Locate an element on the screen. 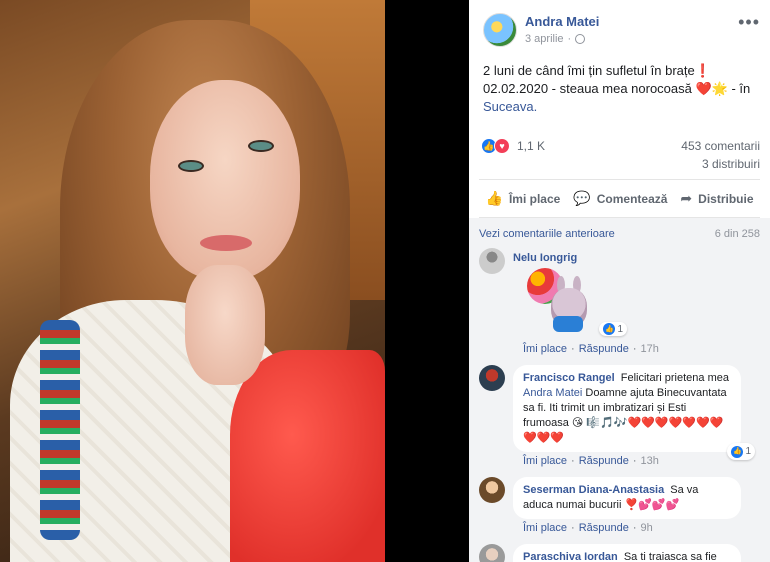  more-options-icon: ••• is located at coordinates (749, 22).